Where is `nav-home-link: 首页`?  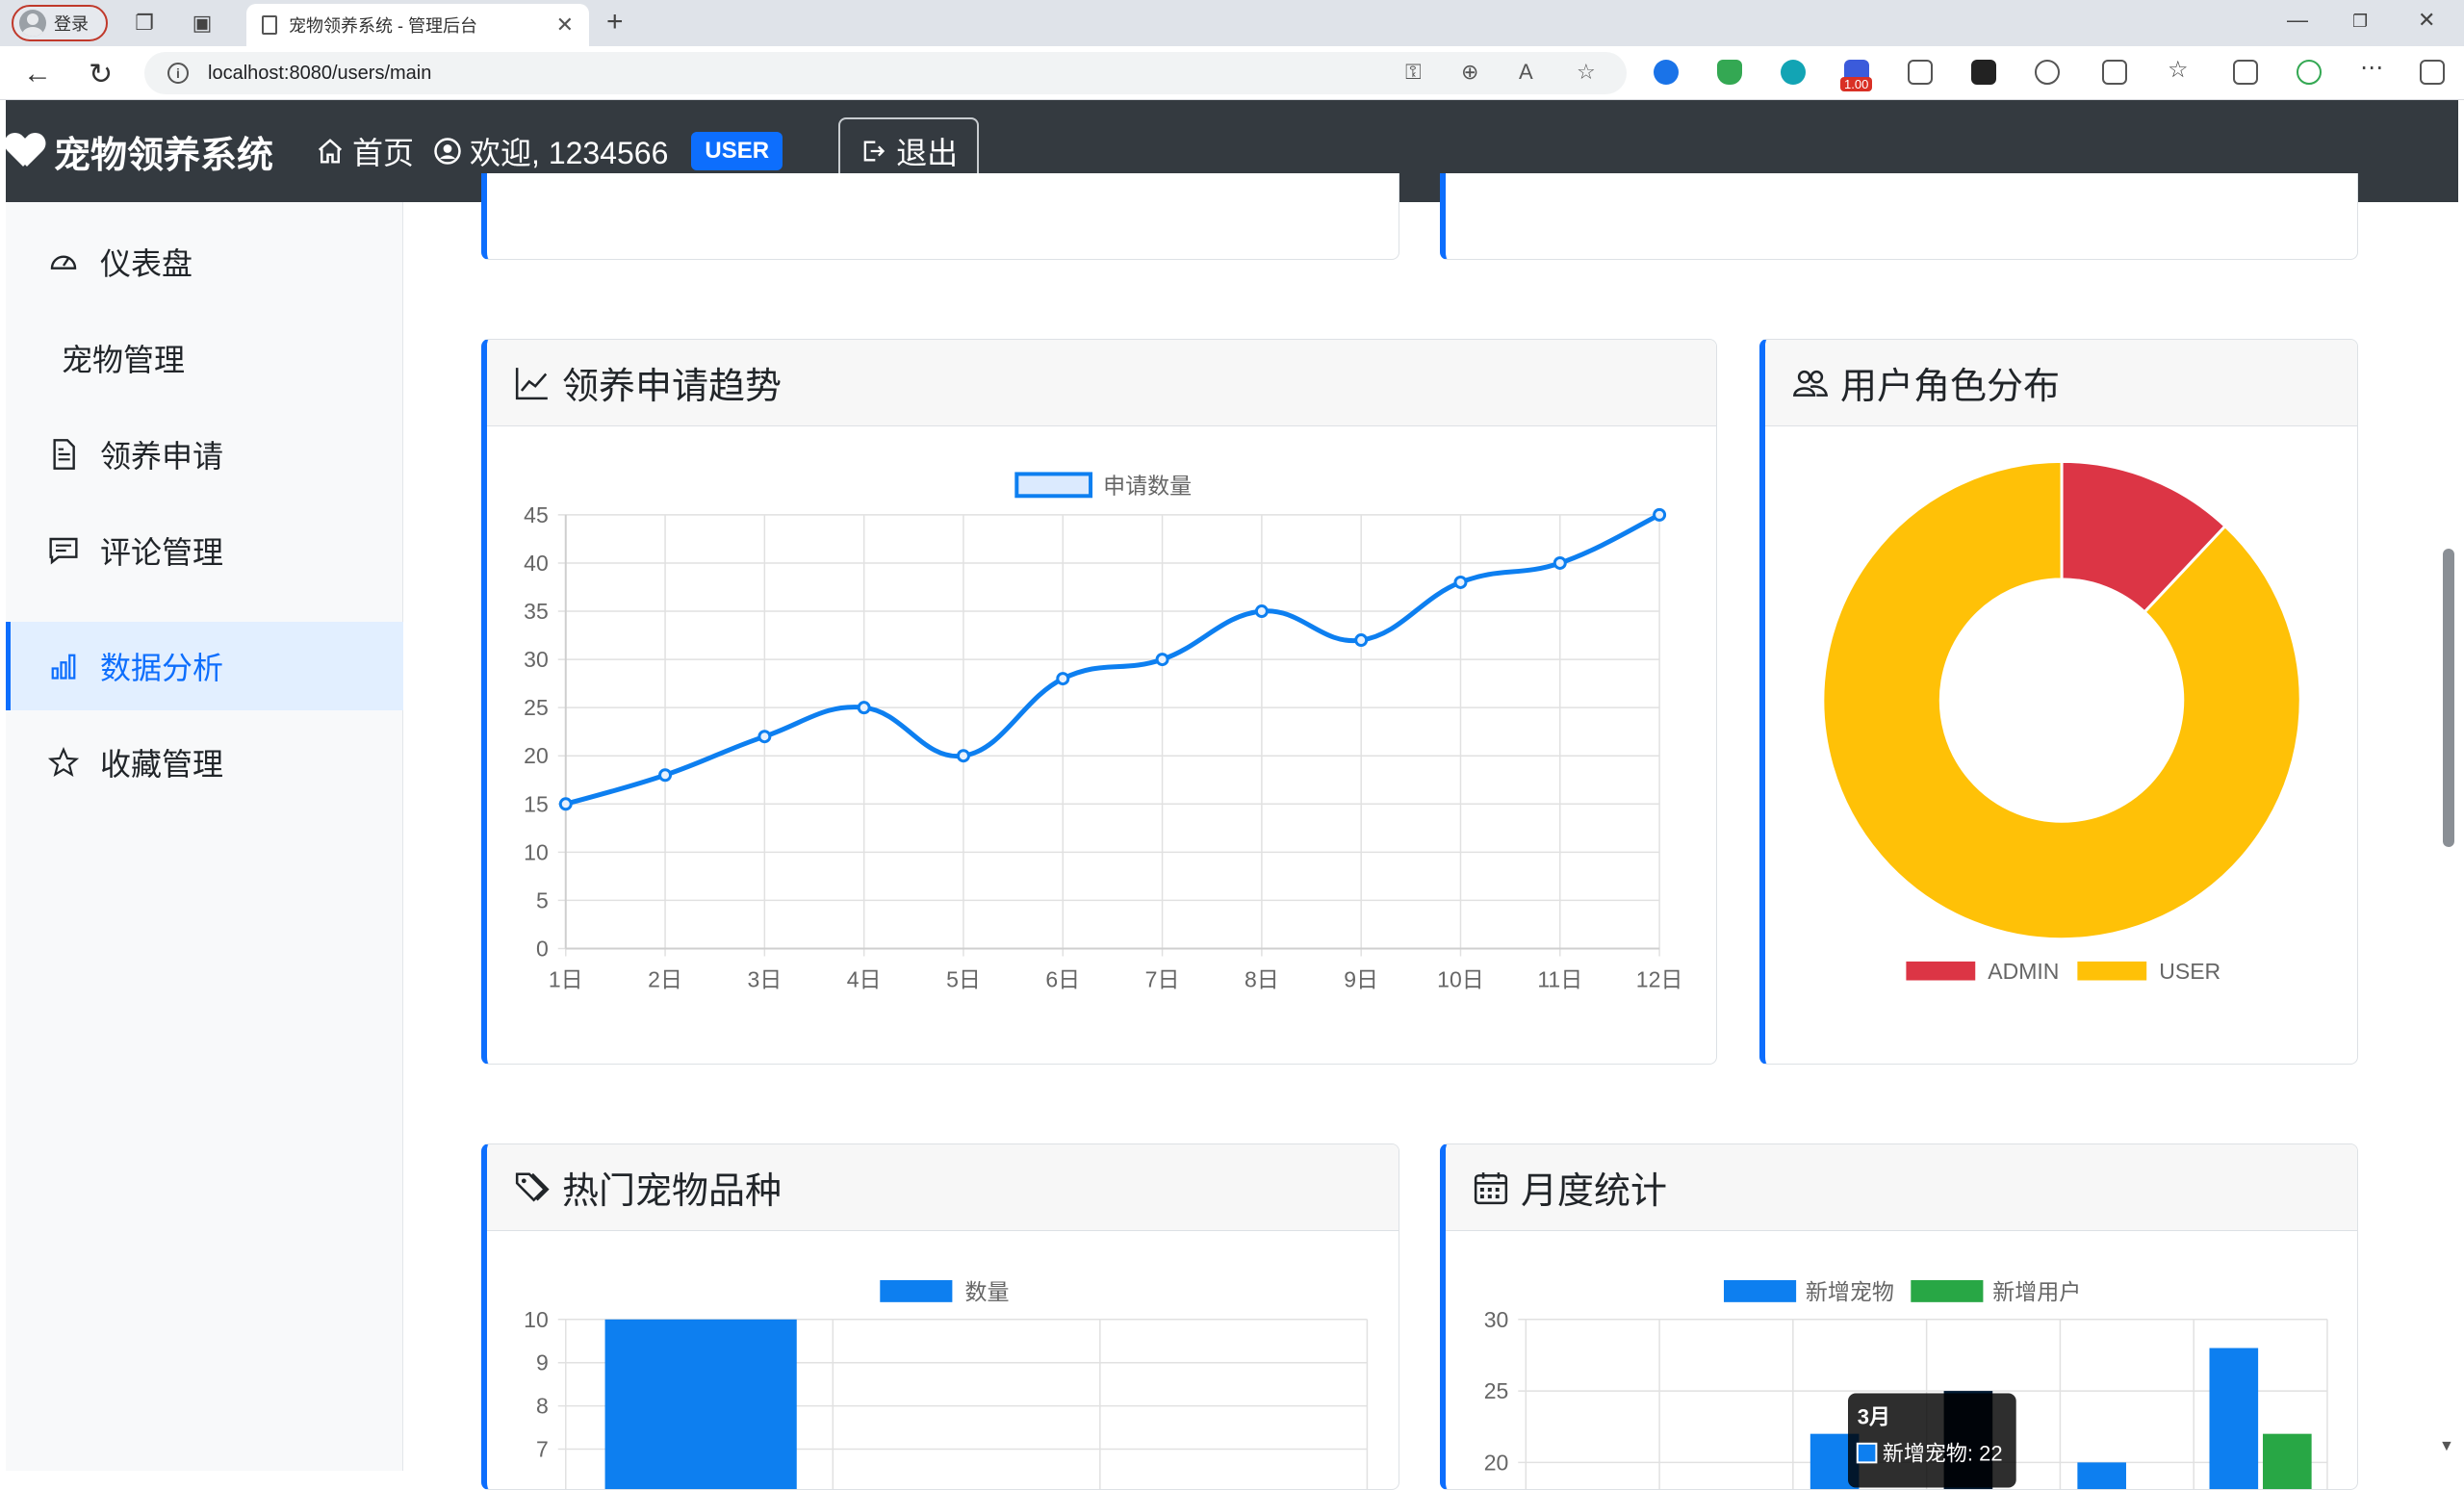 nav-home-link: 首页 is located at coordinates (365, 151).